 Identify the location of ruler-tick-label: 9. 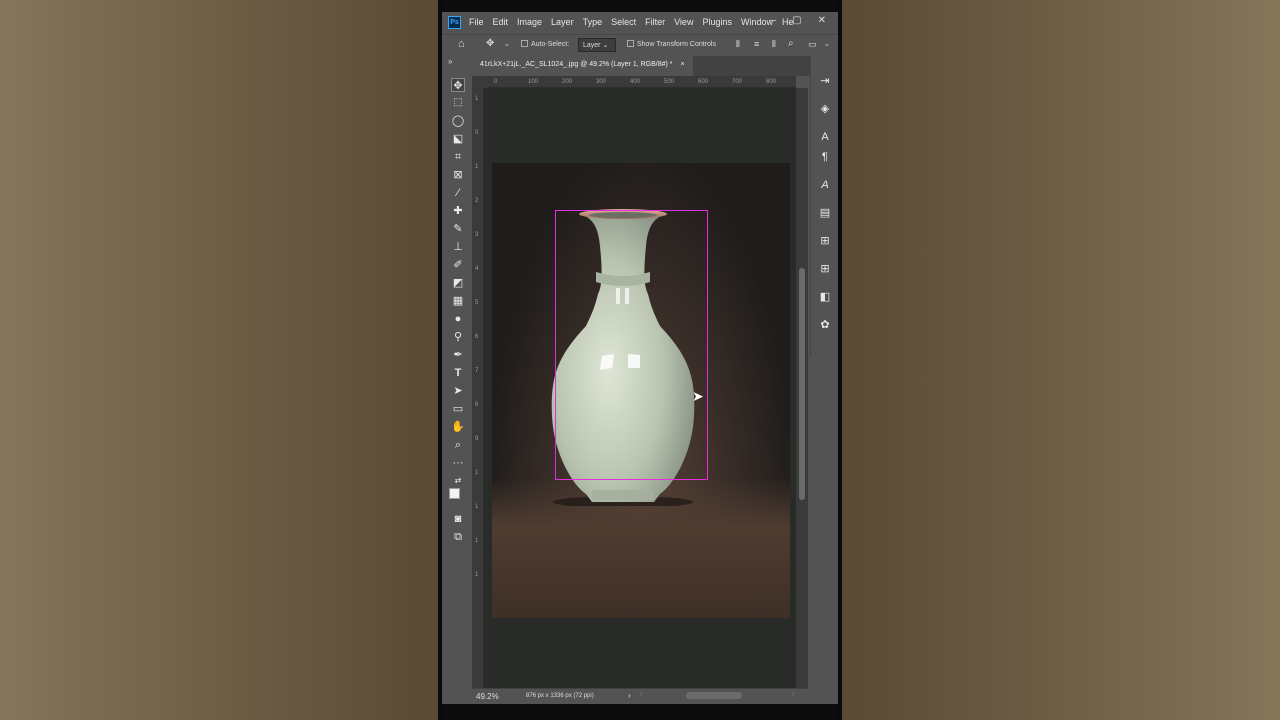
(477, 439).